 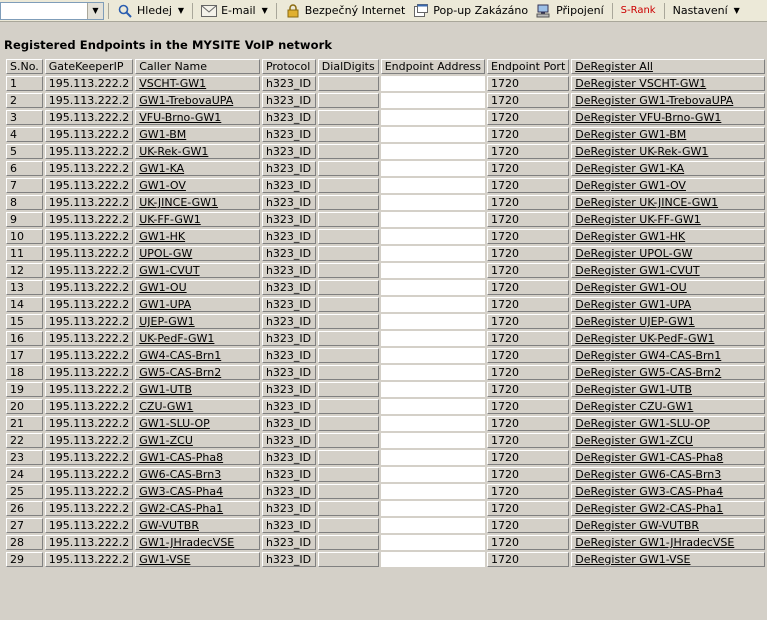 What do you see at coordinates (166, 321) in the screenshot?
I see `caller-name-link: UJEP-GW1` at bounding box center [166, 321].